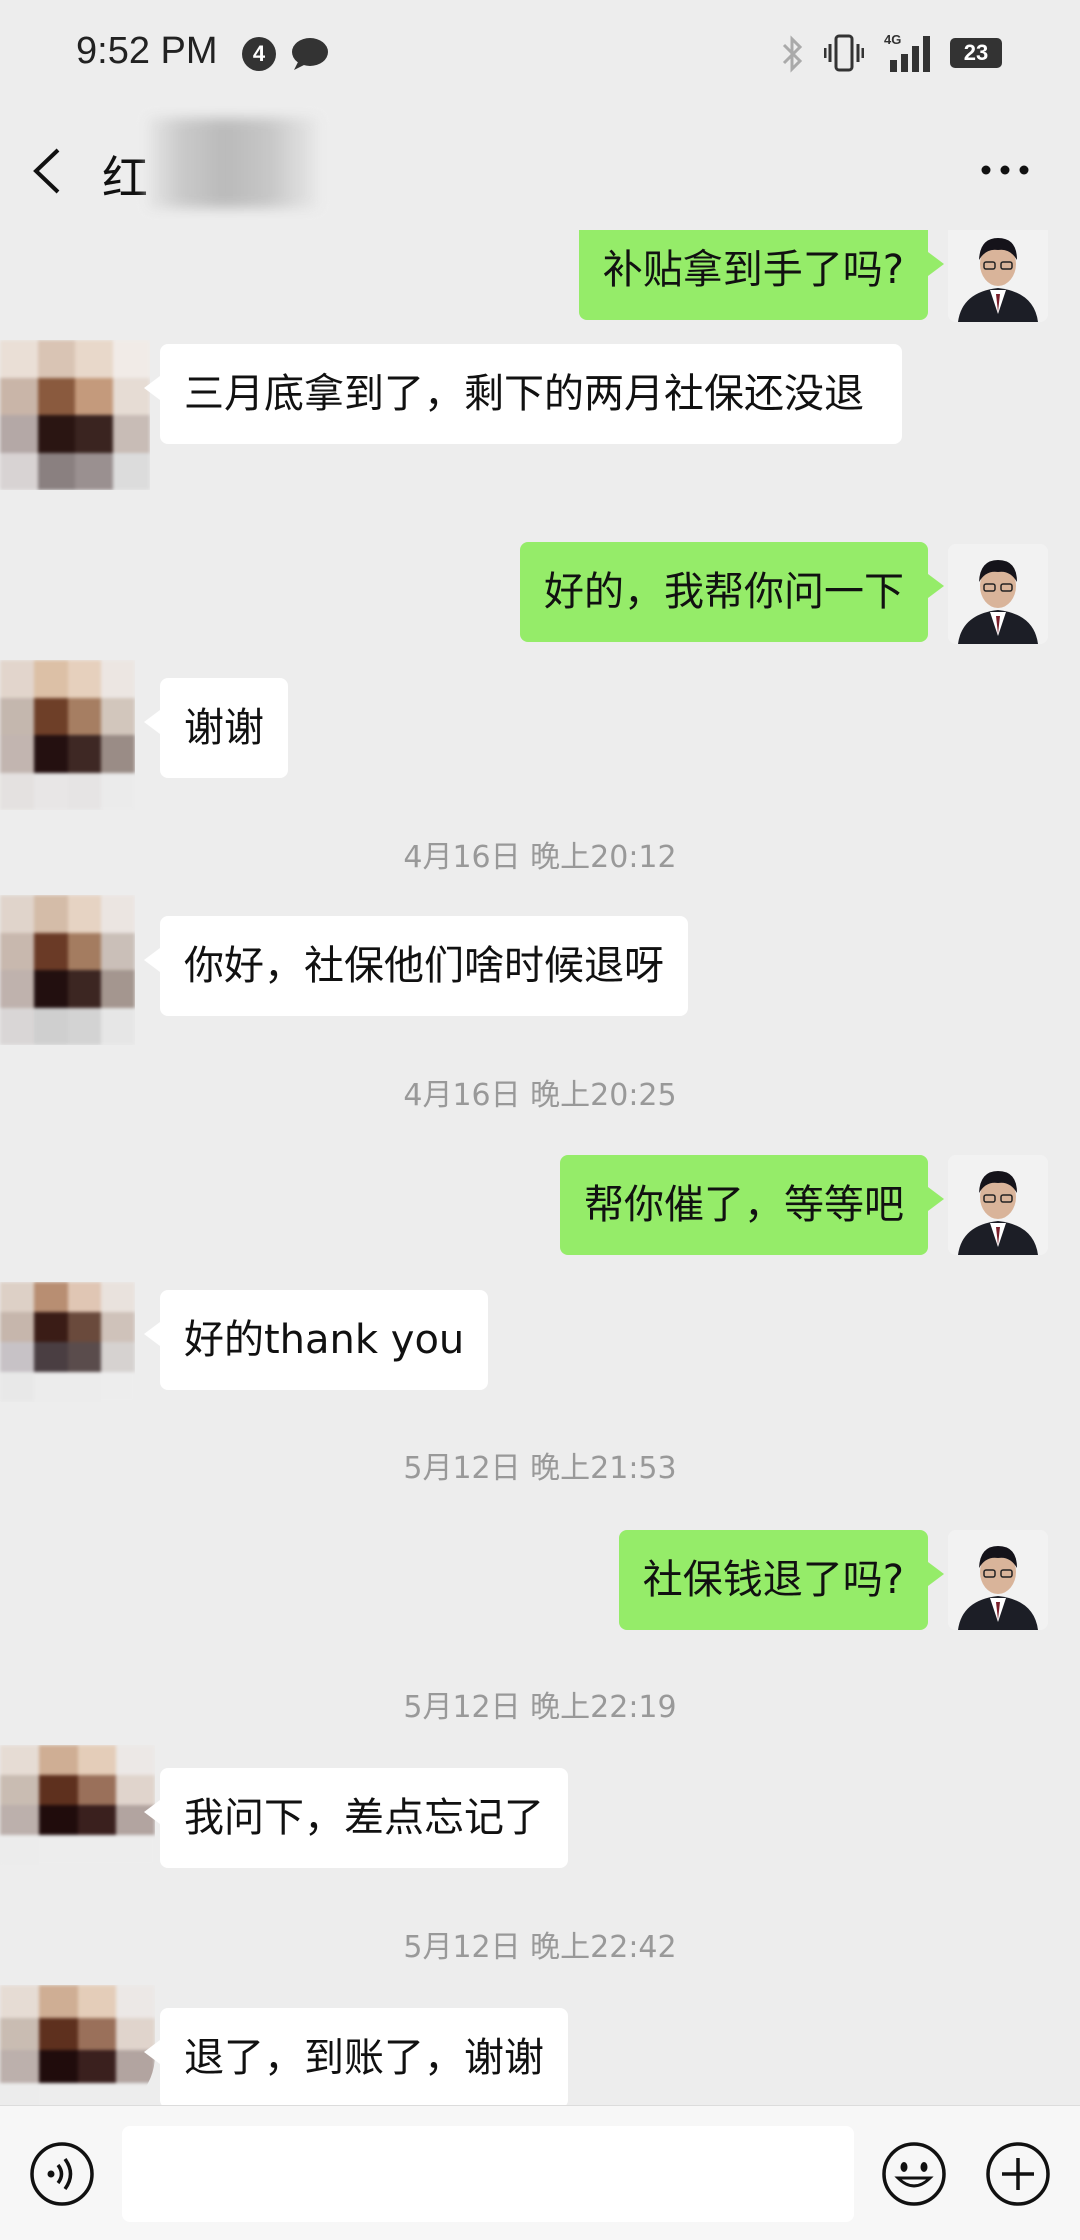  I want to click on battery-icon: 23, so click(976, 53).